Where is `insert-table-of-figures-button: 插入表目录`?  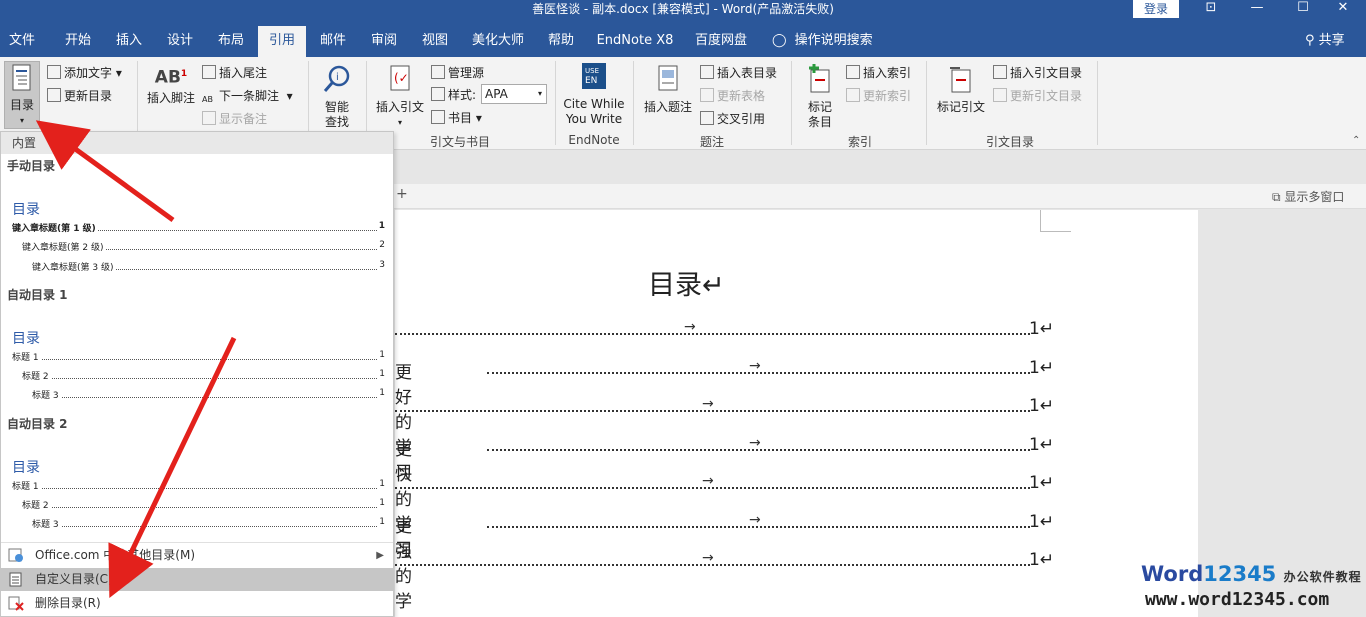
insert-table-of-figures-button: 插入表目录 is located at coordinates (738, 72).